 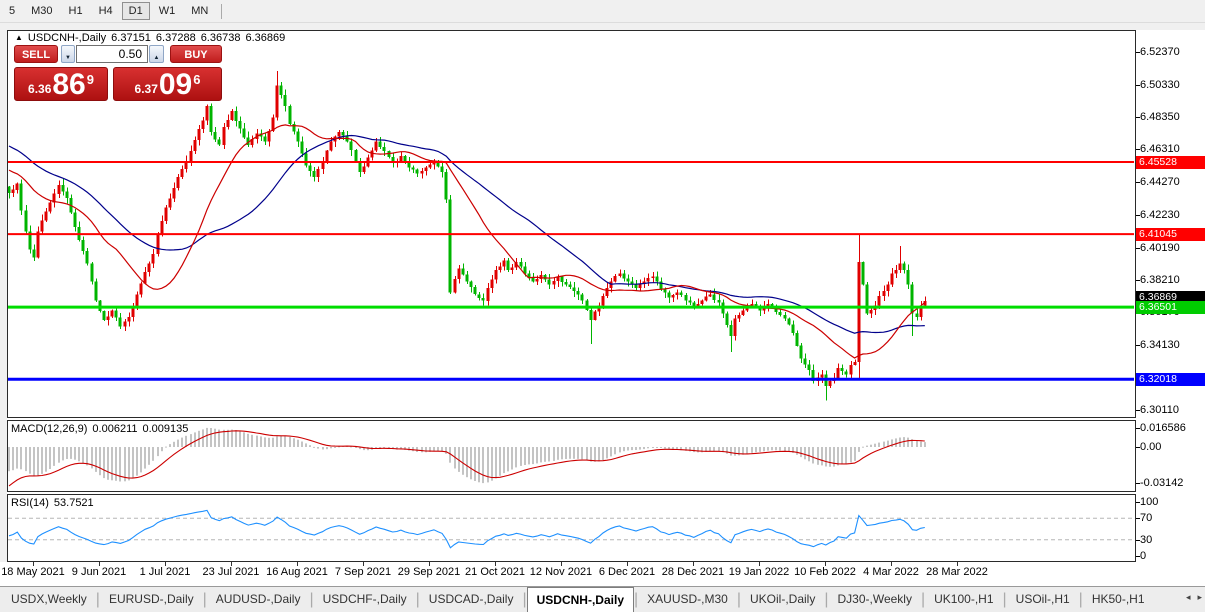 What do you see at coordinates (106, 11) in the screenshot?
I see `timeframe-button-h4: H4` at bounding box center [106, 11].